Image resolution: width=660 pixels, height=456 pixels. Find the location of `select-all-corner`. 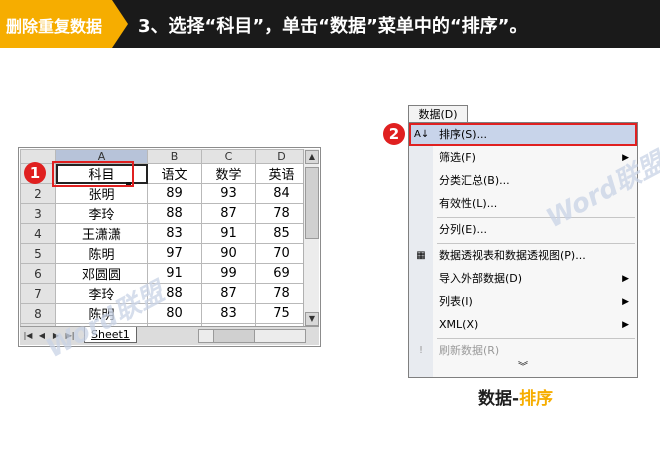

select-all-corner is located at coordinates (38, 156).